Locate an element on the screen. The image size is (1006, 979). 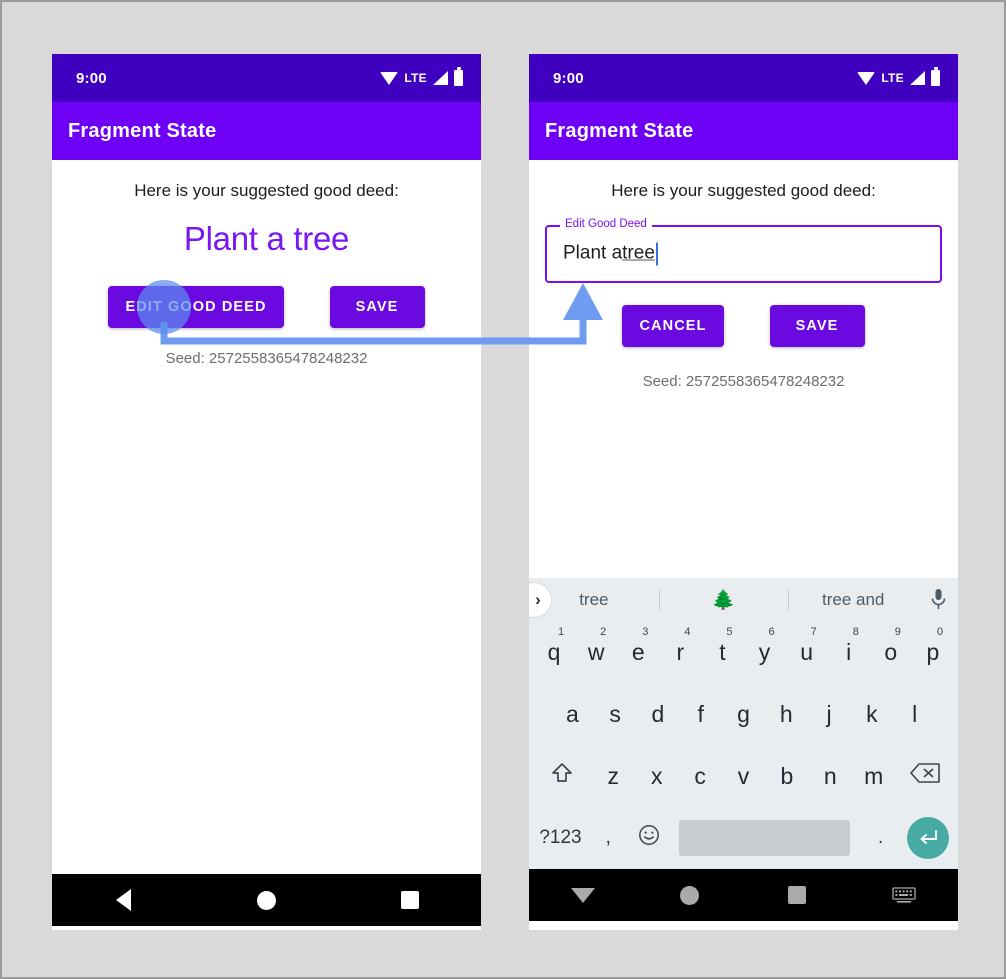
good-deed-display: Plant a tree is located at coordinates (266, 238).